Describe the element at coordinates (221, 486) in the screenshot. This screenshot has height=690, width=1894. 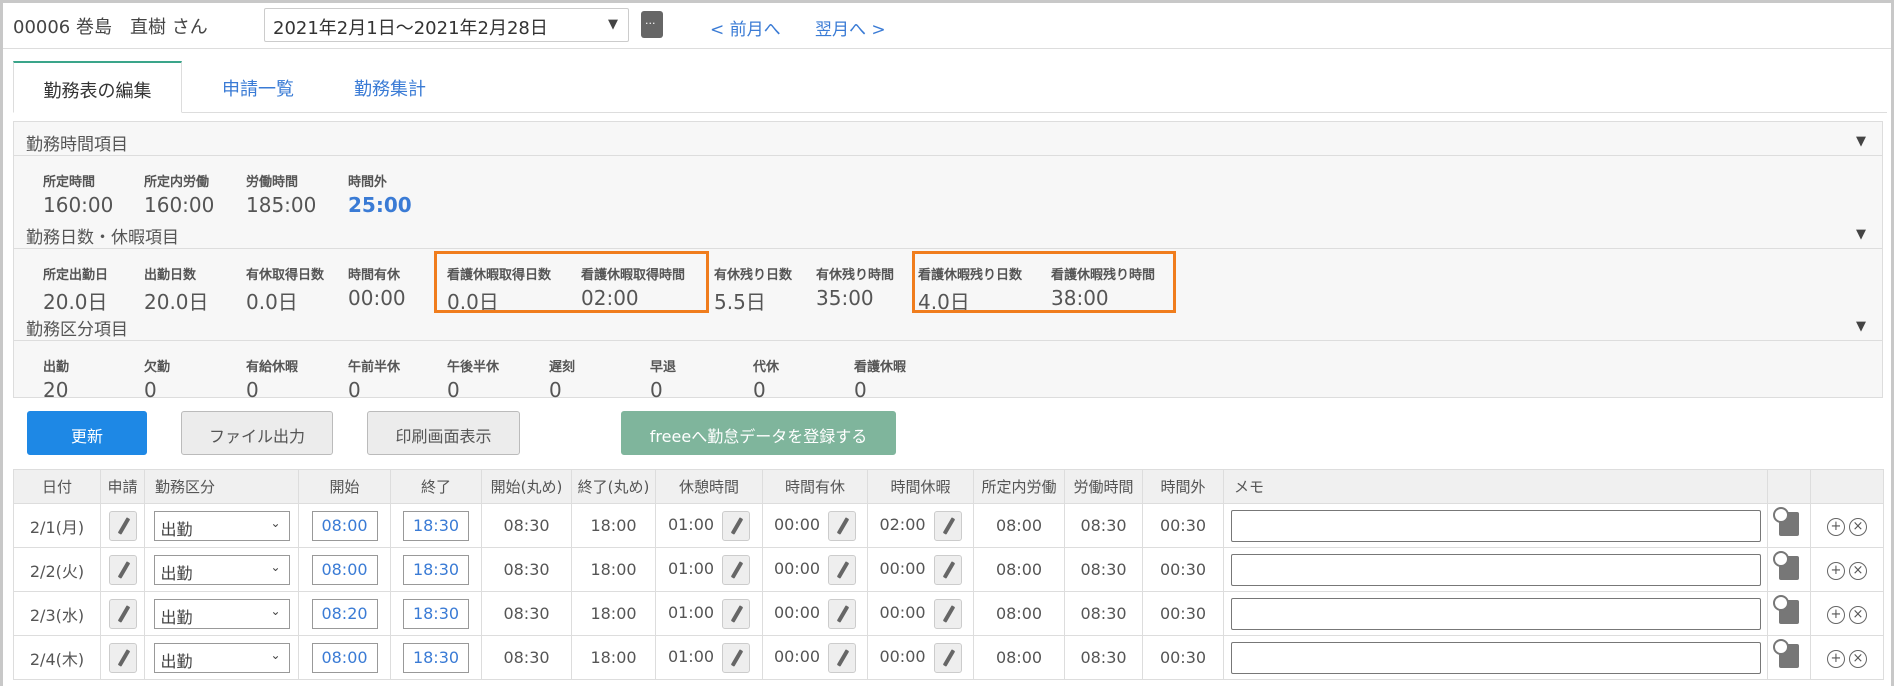
I see `column-header: 勤務区分` at that location.